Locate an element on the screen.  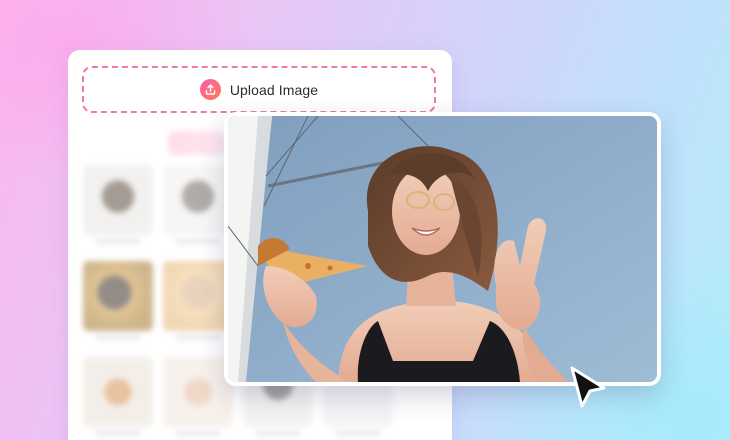
upload-arrow-icon is located at coordinates (210, 89).